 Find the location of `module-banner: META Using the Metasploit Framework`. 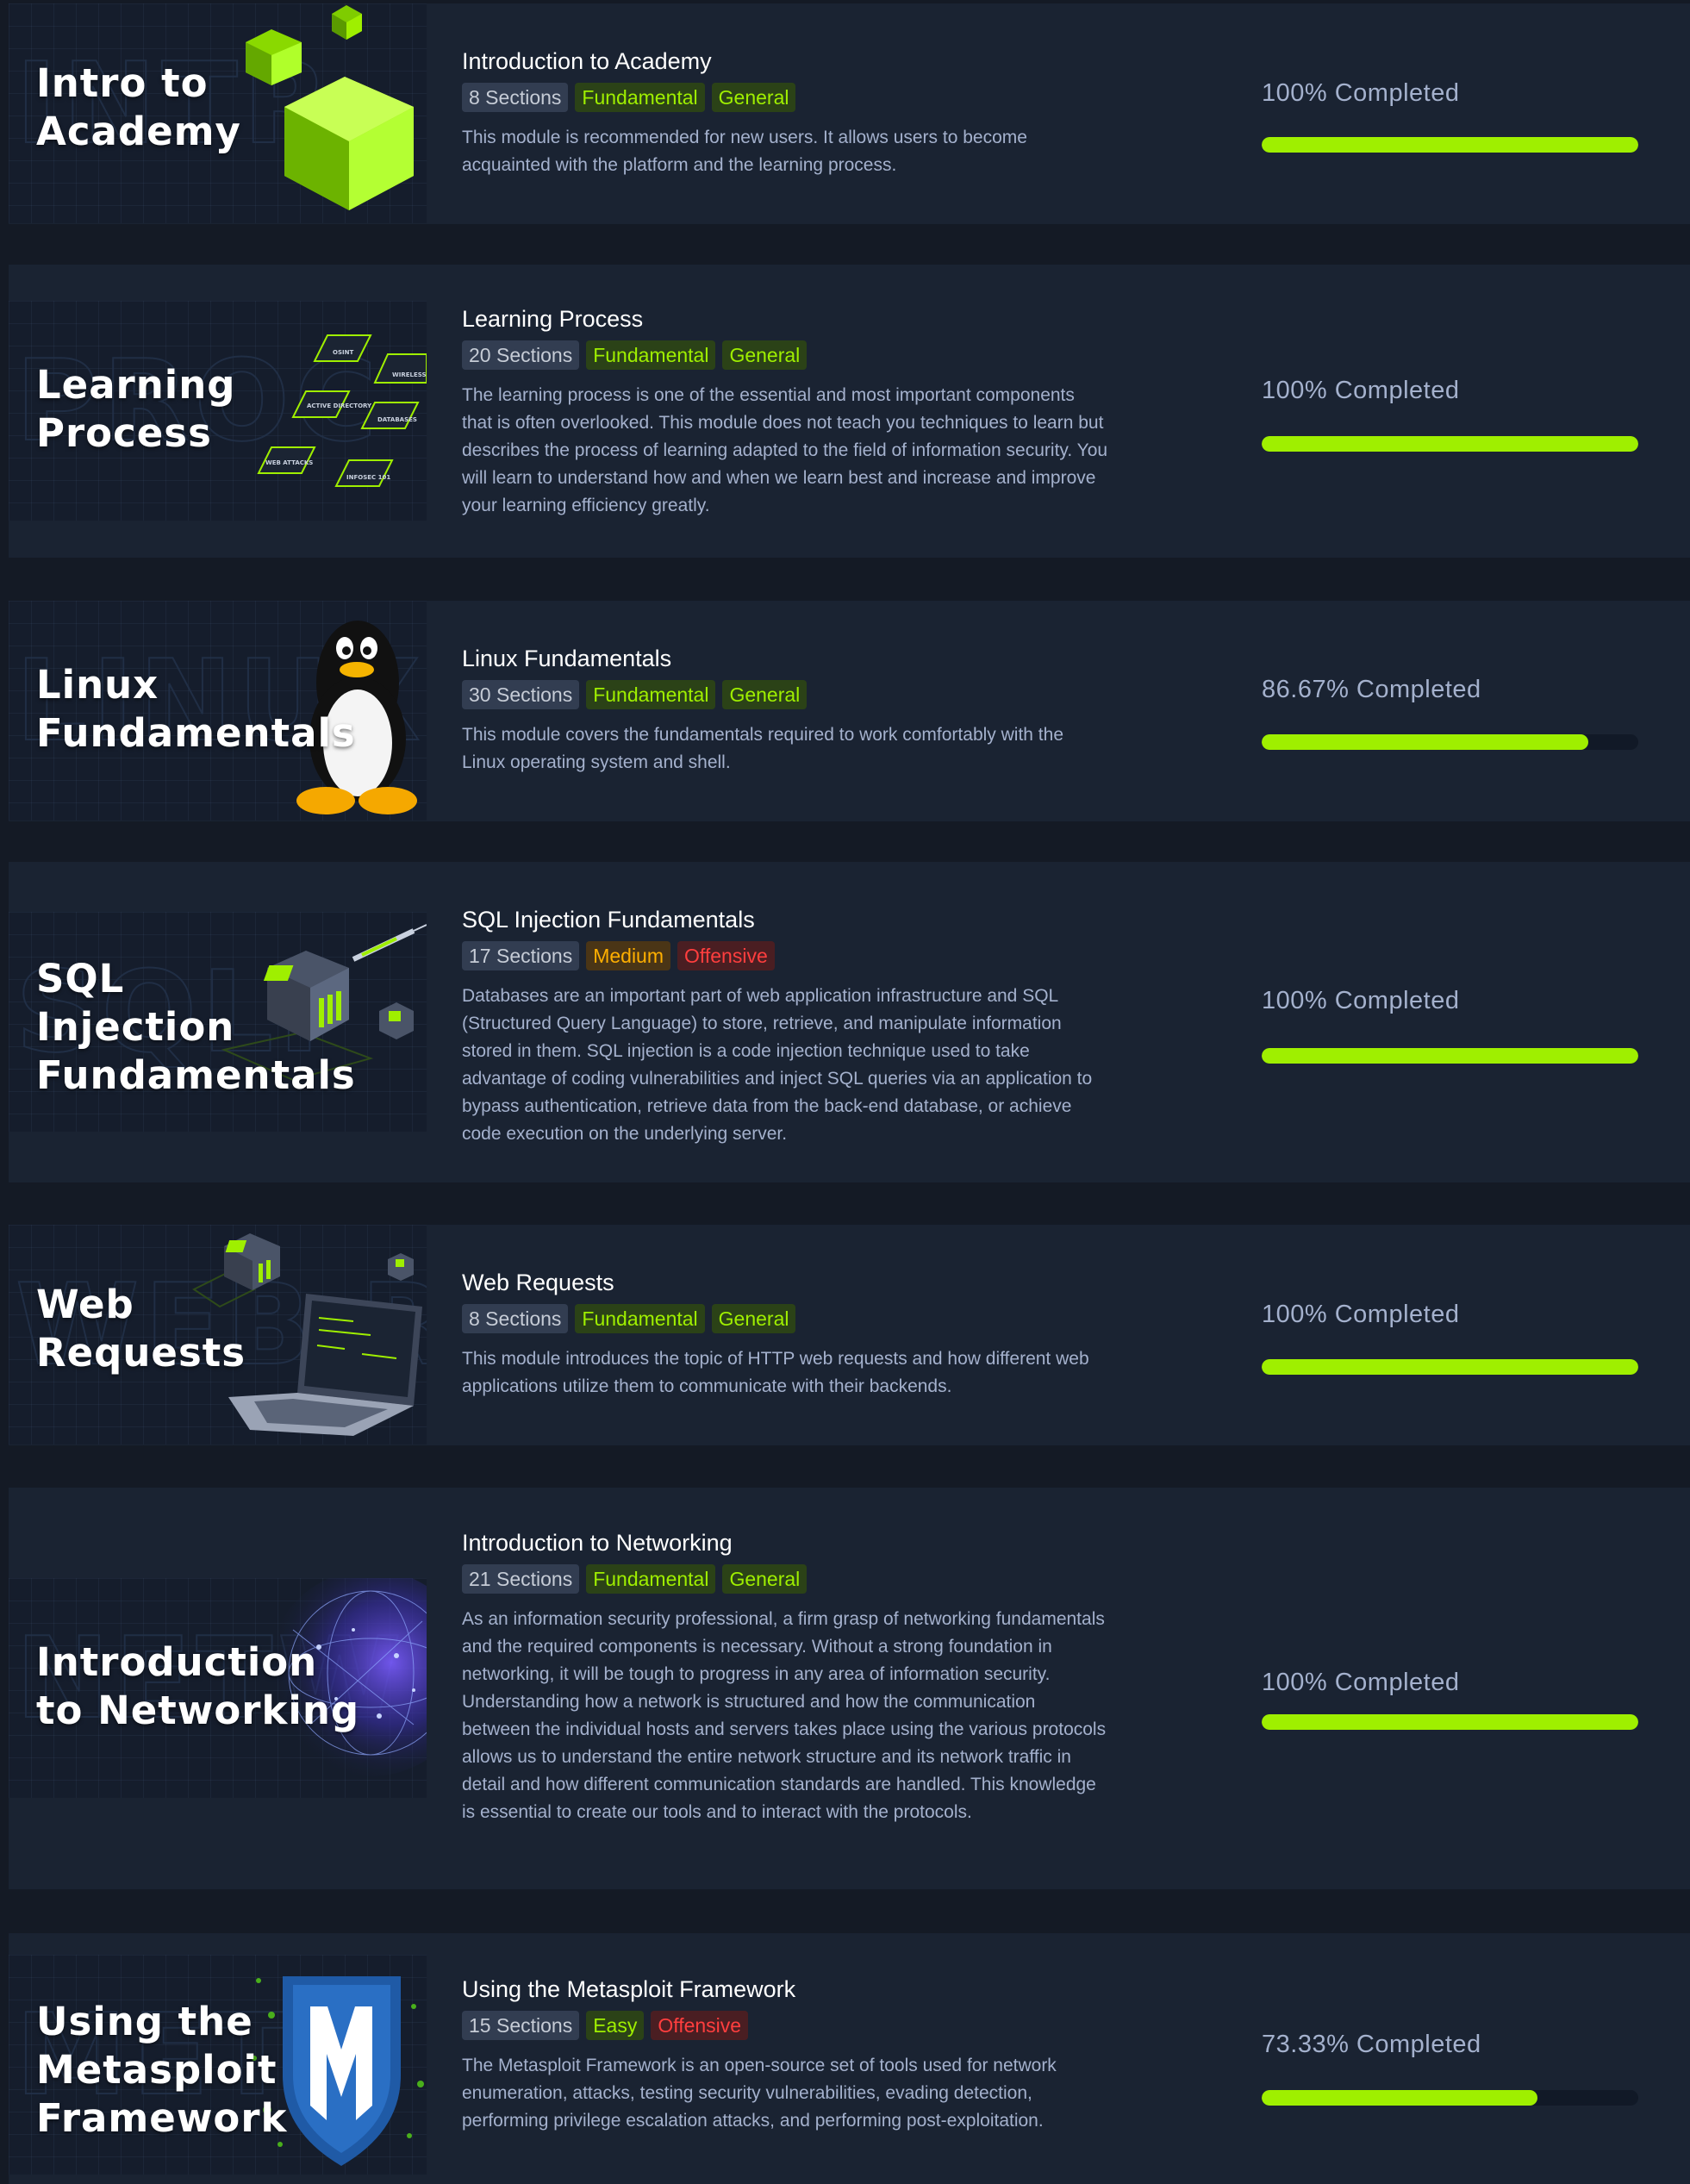

module-banner: META Using the Metasploit Framework is located at coordinates (218, 2065).